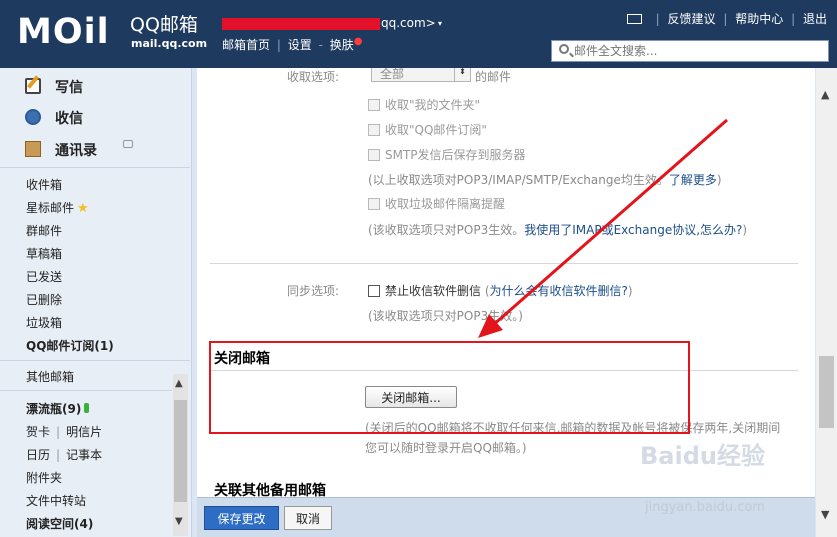 Image resolution: width=837 pixels, height=537 pixels. What do you see at coordinates (308, 518) in the screenshot?
I see `cancel-button: 取消` at bounding box center [308, 518].